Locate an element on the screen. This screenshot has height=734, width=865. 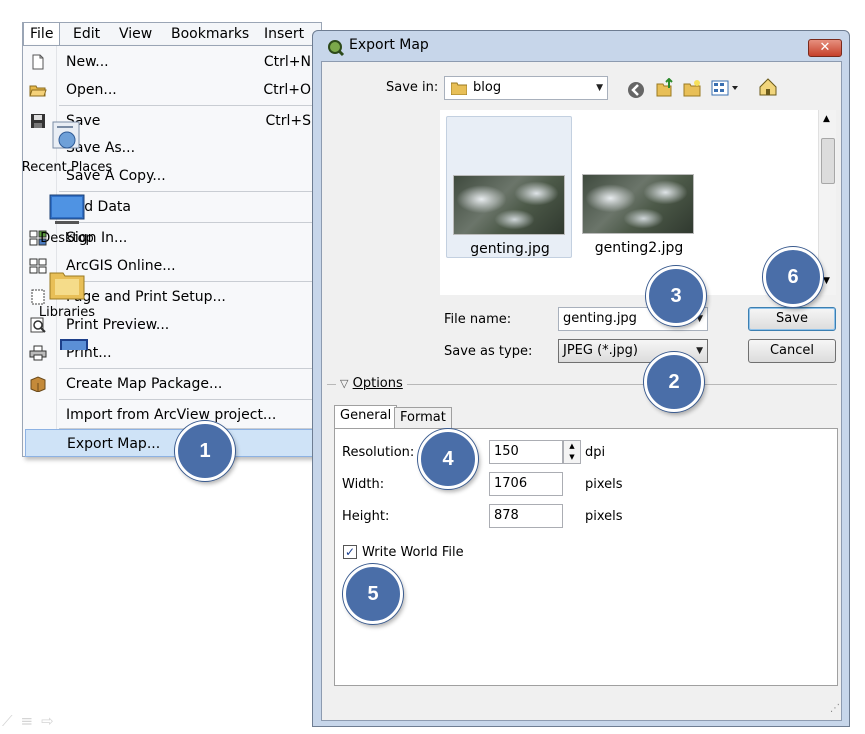
resolution-input: 150 is located at coordinates (526, 452).